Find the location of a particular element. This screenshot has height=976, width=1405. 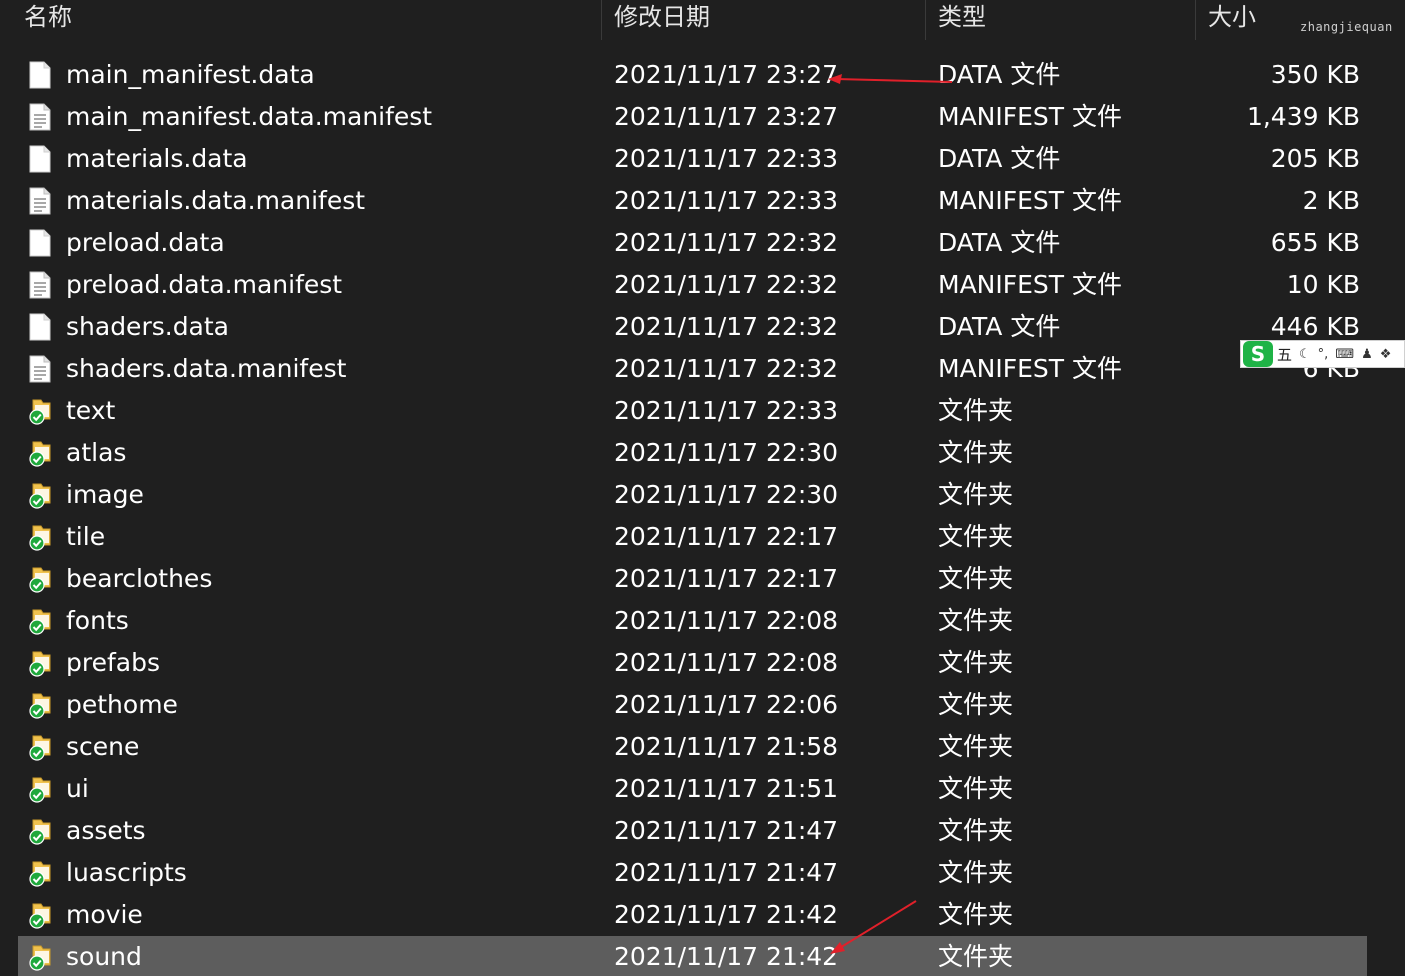

column-header-size: 大小 is located at coordinates (1232, 20).